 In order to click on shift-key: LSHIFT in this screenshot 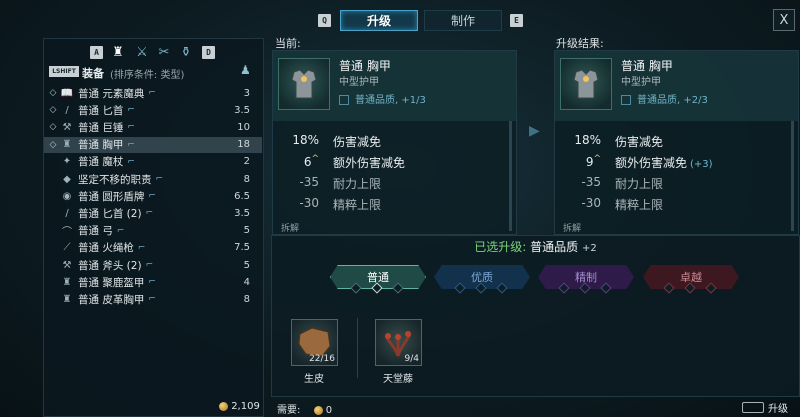, I will do `click(64, 71)`.